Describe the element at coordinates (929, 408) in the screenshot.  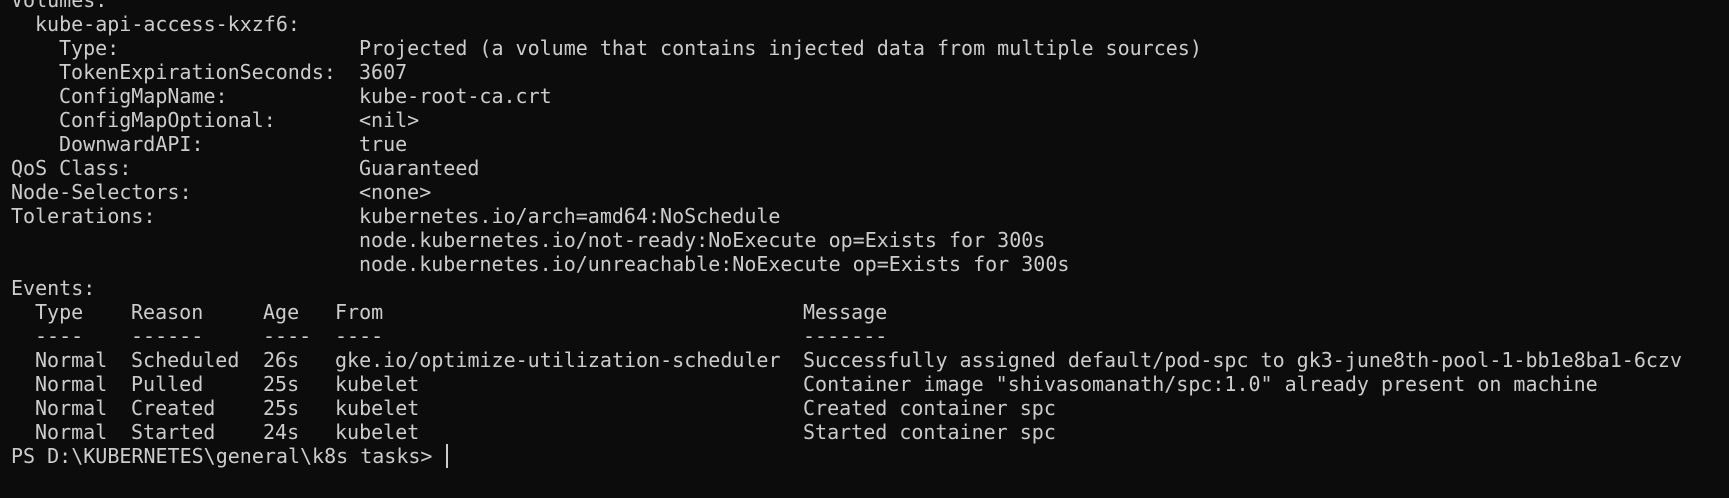
I see `event-message: Created container spc` at that location.